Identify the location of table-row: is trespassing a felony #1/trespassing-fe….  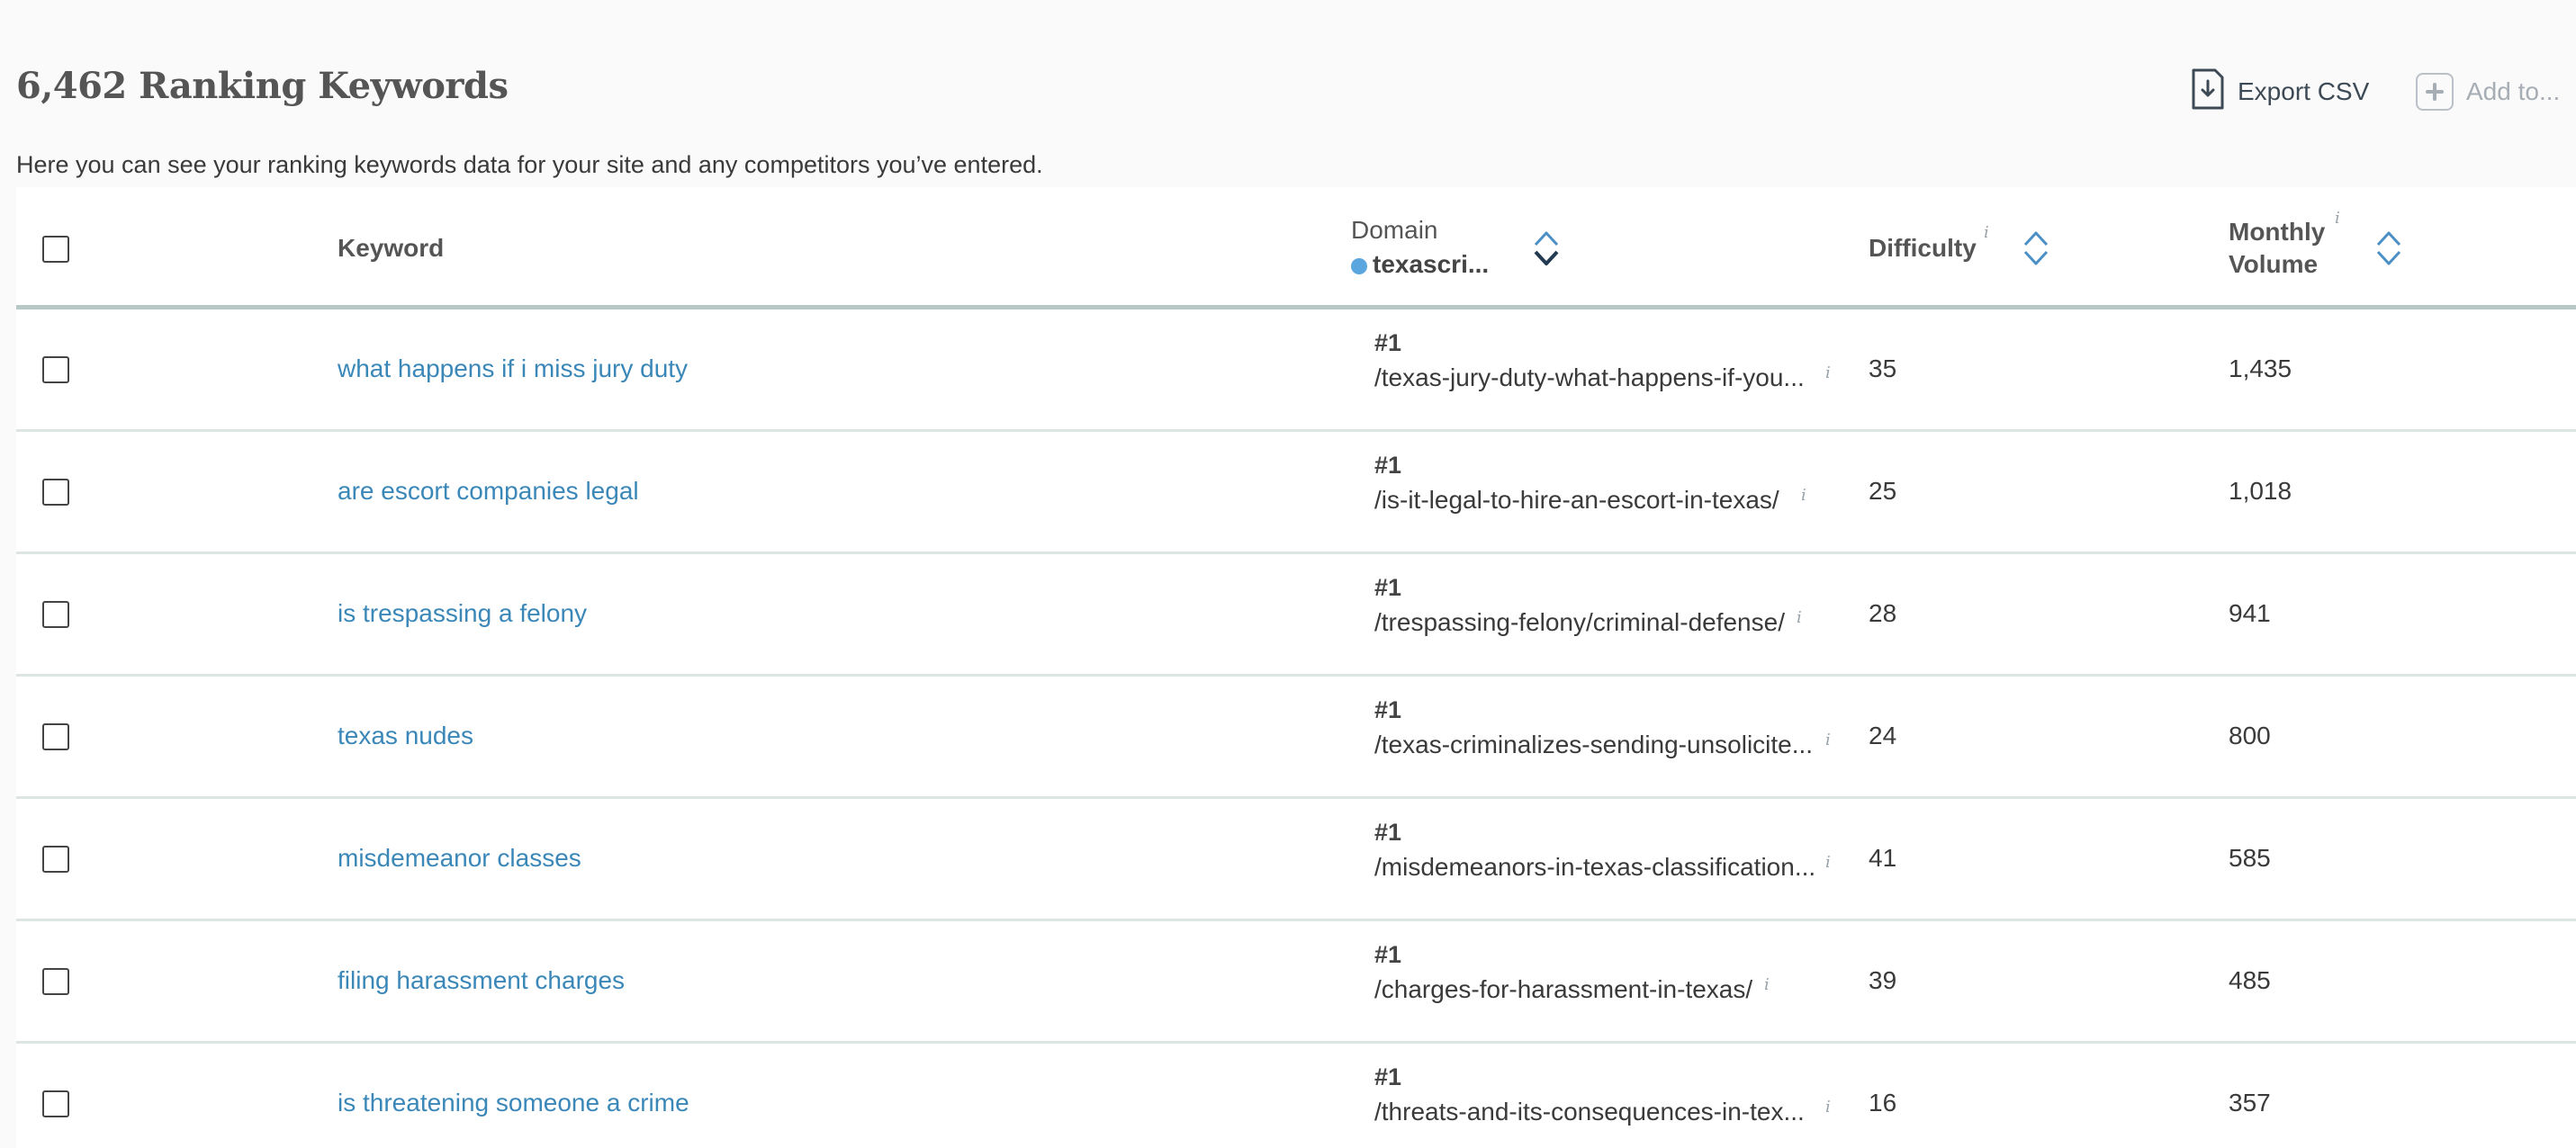
(1296, 615).